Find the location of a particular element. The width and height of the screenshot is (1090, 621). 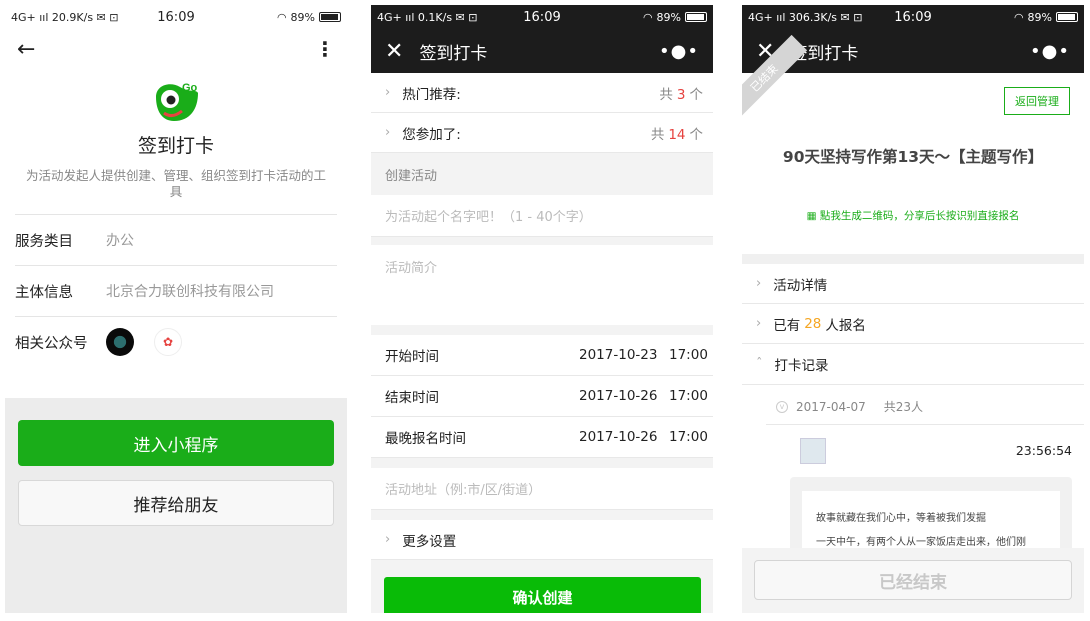

more-settings-label: 更多设置 is located at coordinates (429, 541).